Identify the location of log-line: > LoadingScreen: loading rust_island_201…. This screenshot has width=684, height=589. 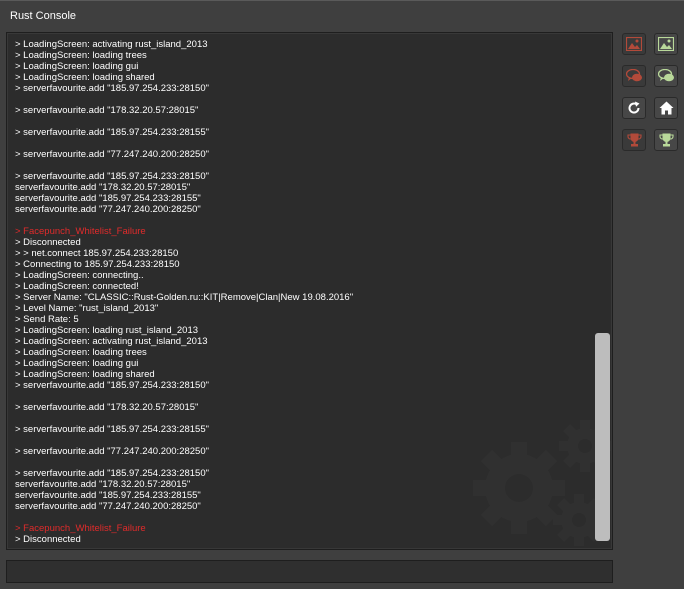
(107, 330).